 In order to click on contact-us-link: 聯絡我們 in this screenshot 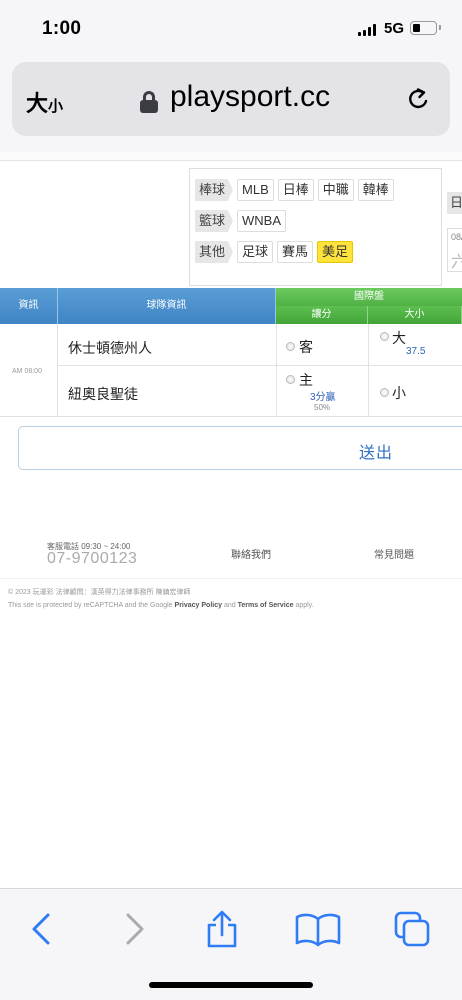, I will do `click(251, 553)`.